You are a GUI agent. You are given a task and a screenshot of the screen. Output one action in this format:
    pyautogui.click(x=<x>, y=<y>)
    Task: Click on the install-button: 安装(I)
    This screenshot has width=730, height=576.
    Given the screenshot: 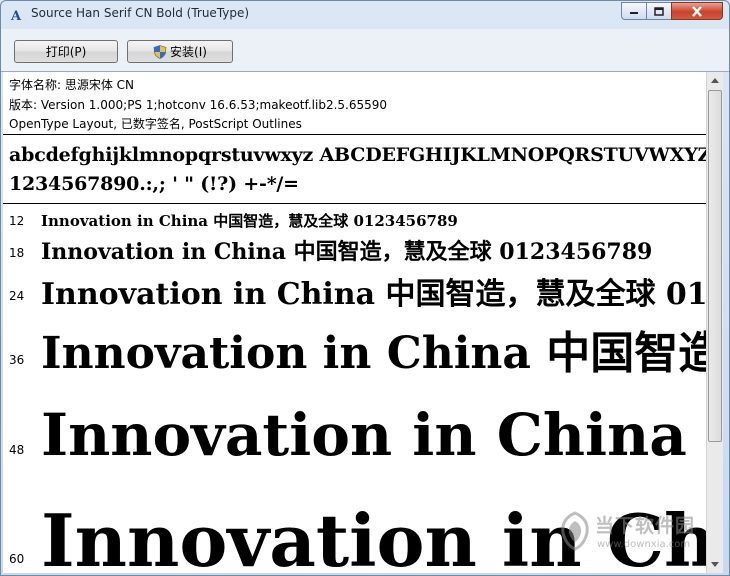 What is the action you would take?
    pyautogui.click(x=180, y=51)
    